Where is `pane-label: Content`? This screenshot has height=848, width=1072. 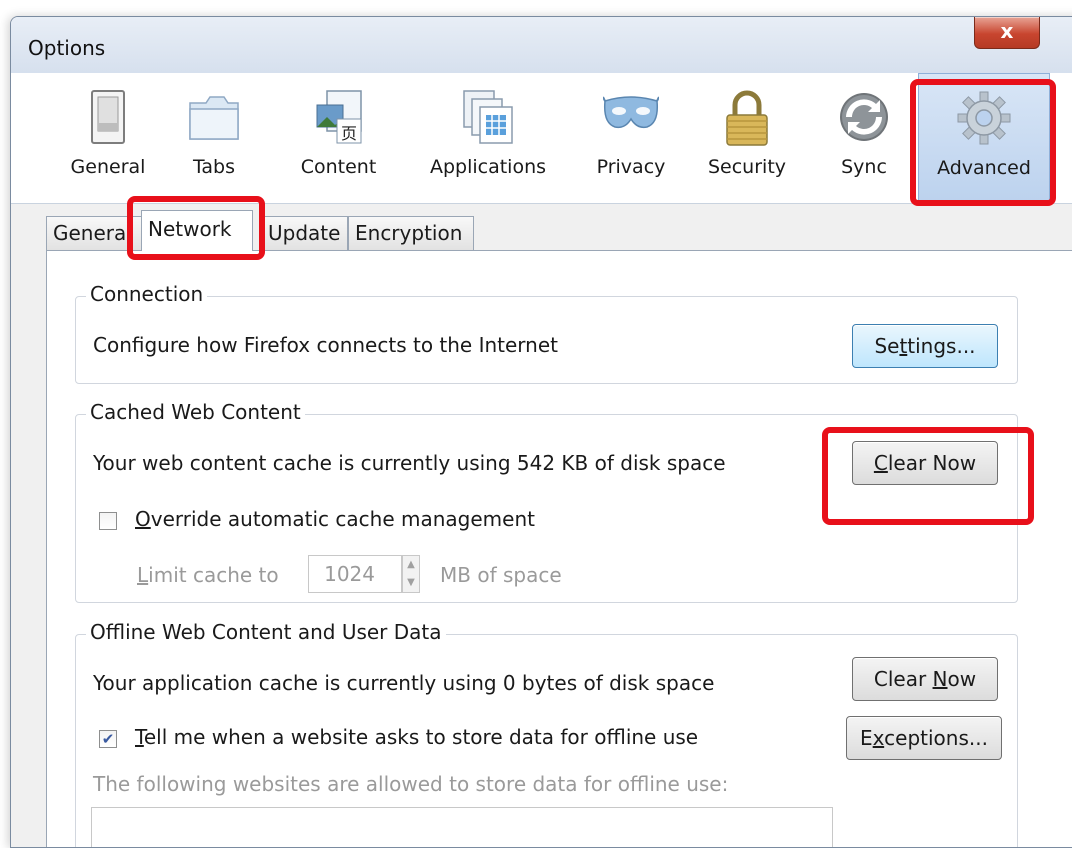
pane-label: Content is located at coordinates (338, 167).